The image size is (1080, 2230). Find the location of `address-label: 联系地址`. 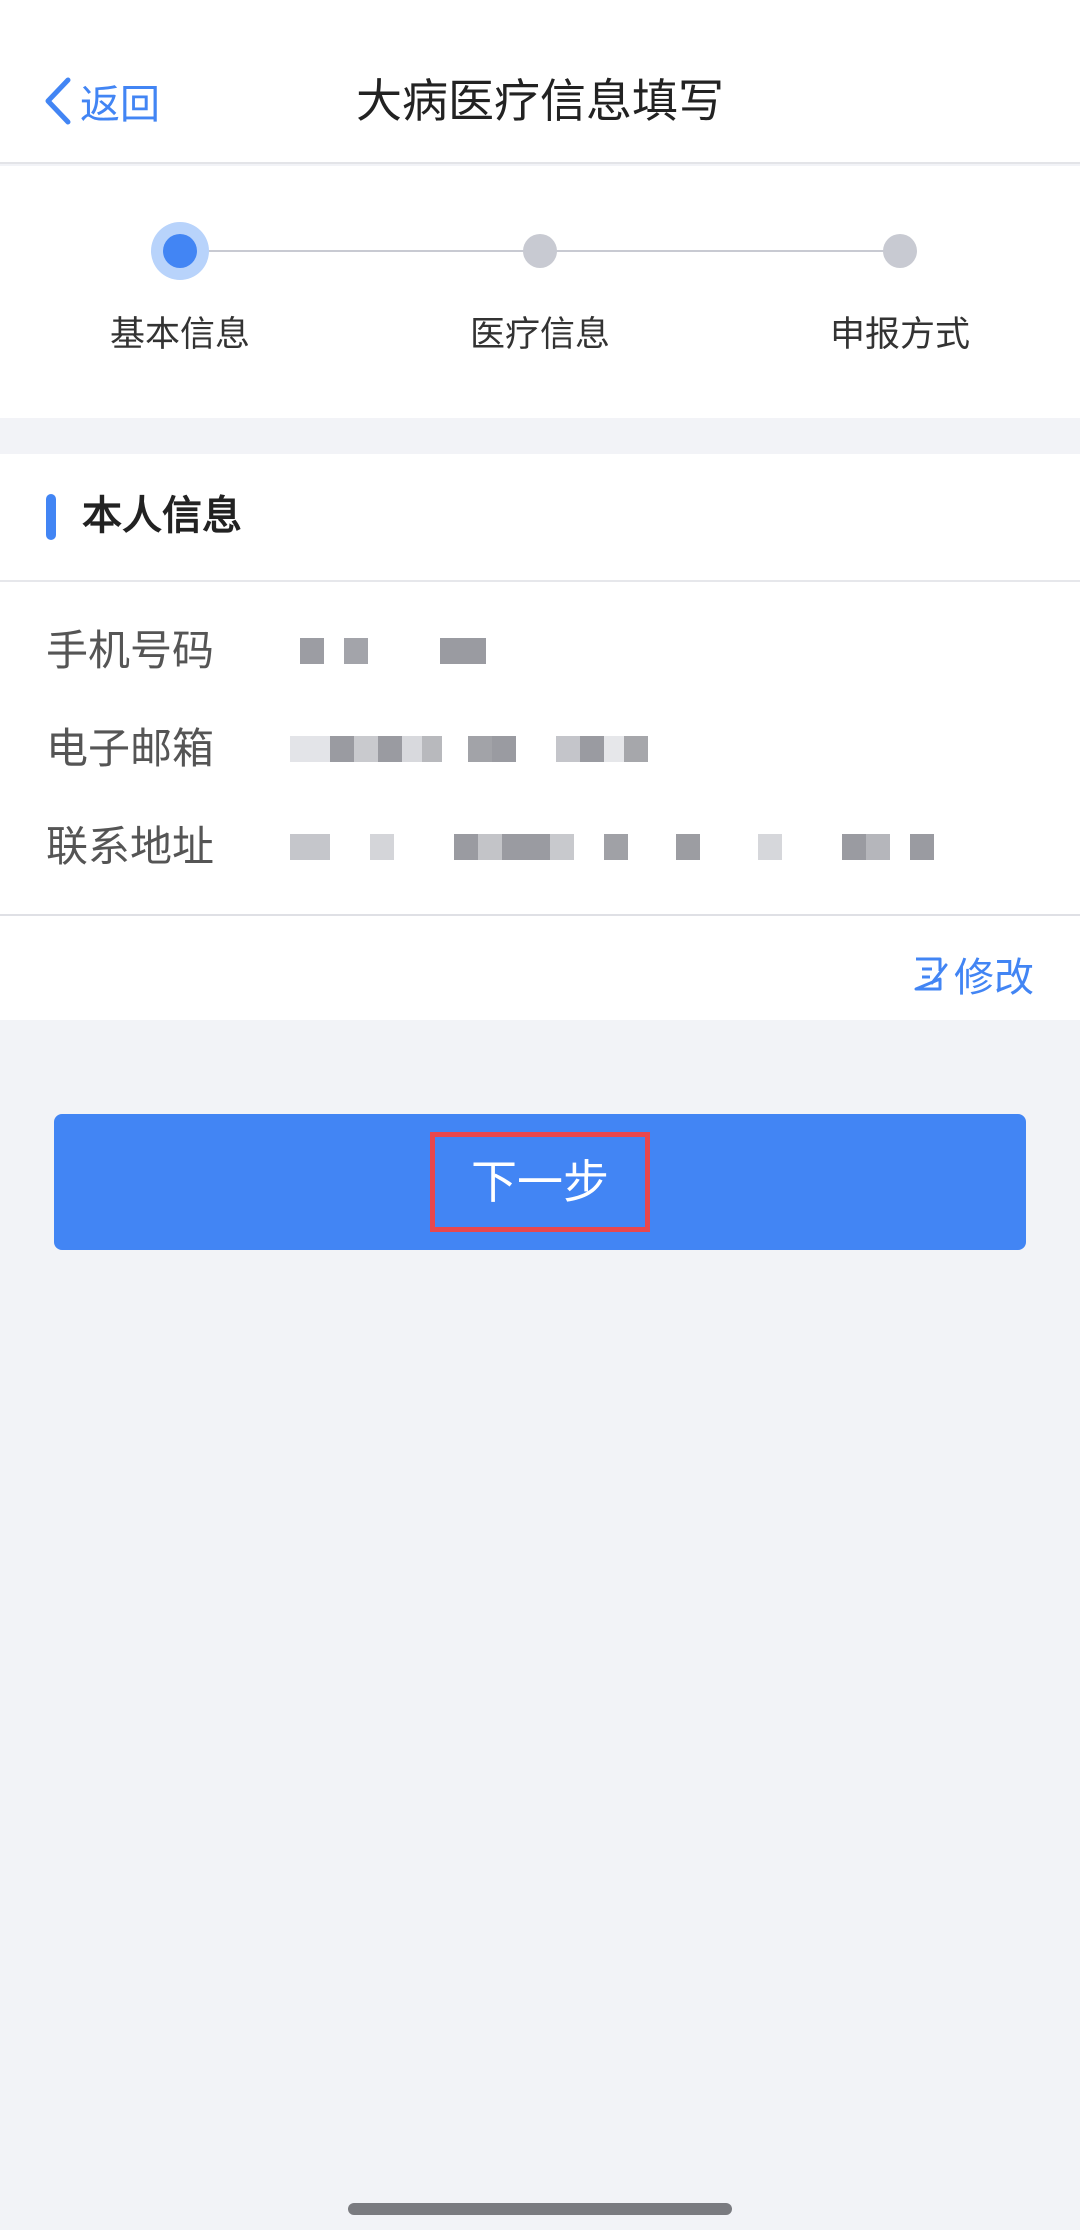

address-label: 联系地址 is located at coordinates (130, 846).